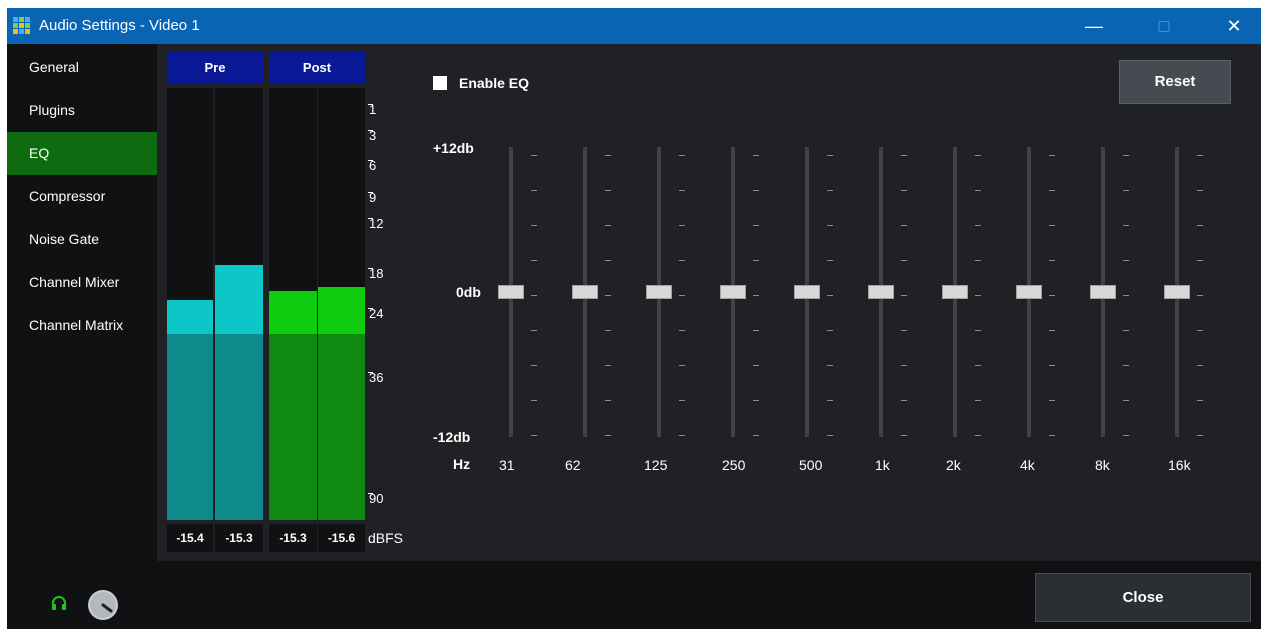 This screenshot has width=1262, height=629. What do you see at coordinates (59, 603) in the screenshot?
I see `headphones-icon` at bounding box center [59, 603].